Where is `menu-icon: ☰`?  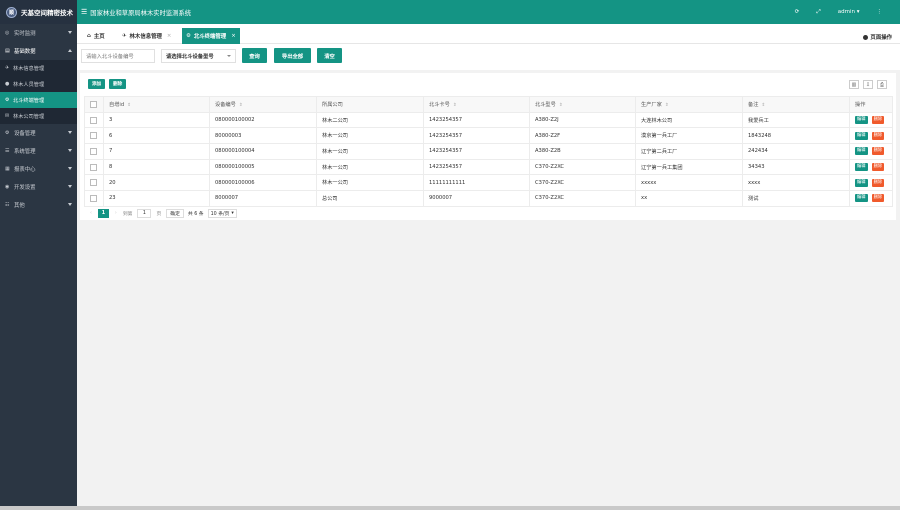
menu-icon: ☰ is located at coordinates (84, 12).